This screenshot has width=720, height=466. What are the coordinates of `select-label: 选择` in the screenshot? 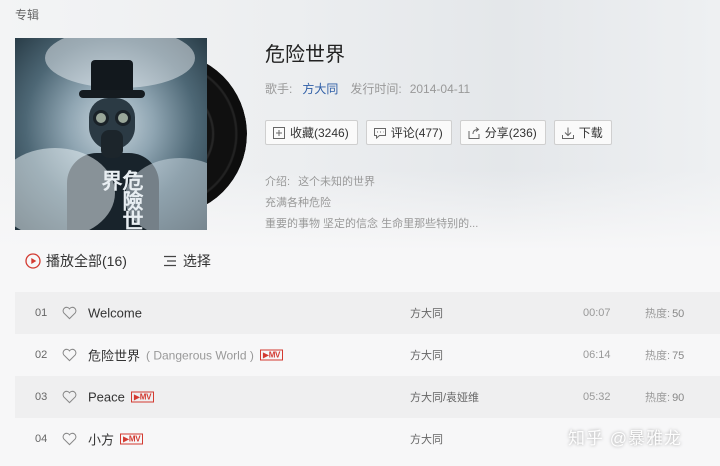 It's located at (196, 261).